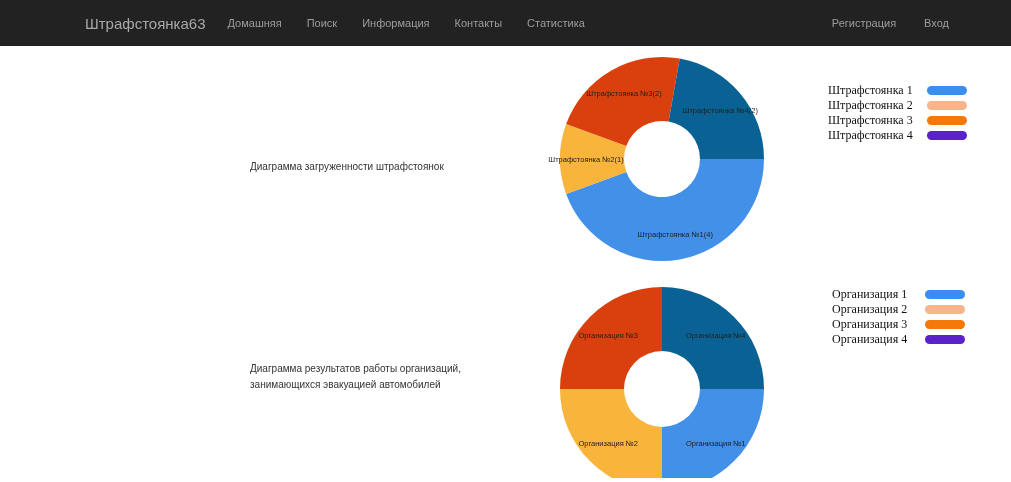 This screenshot has height=482, width=1011. Describe the element at coordinates (556, 23) in the screenshot. I see `nav-link: Статистика` at that location.